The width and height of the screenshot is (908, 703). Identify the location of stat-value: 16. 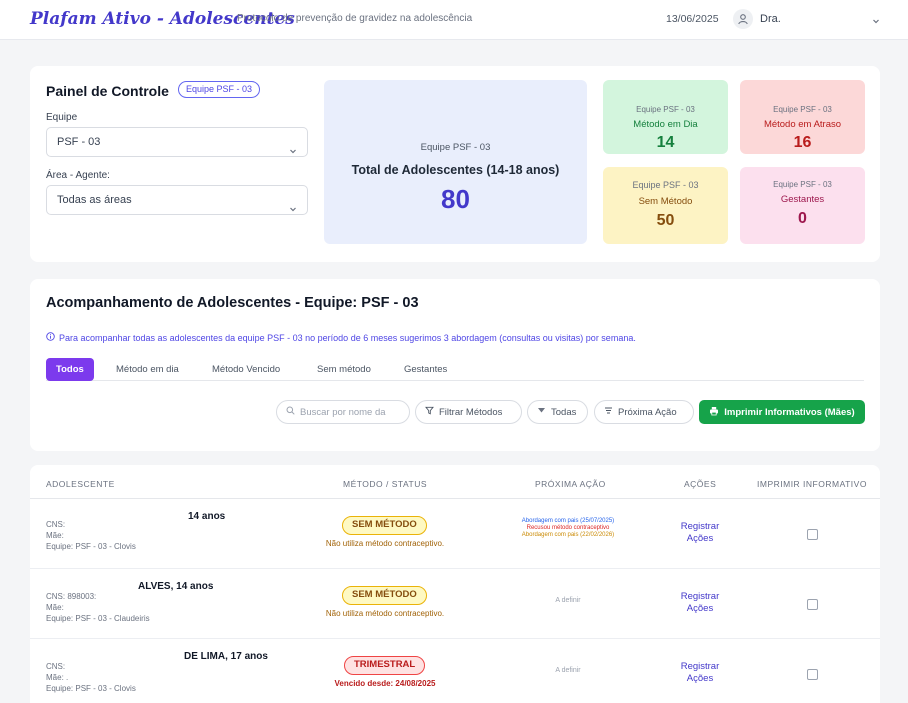
(802, 142).